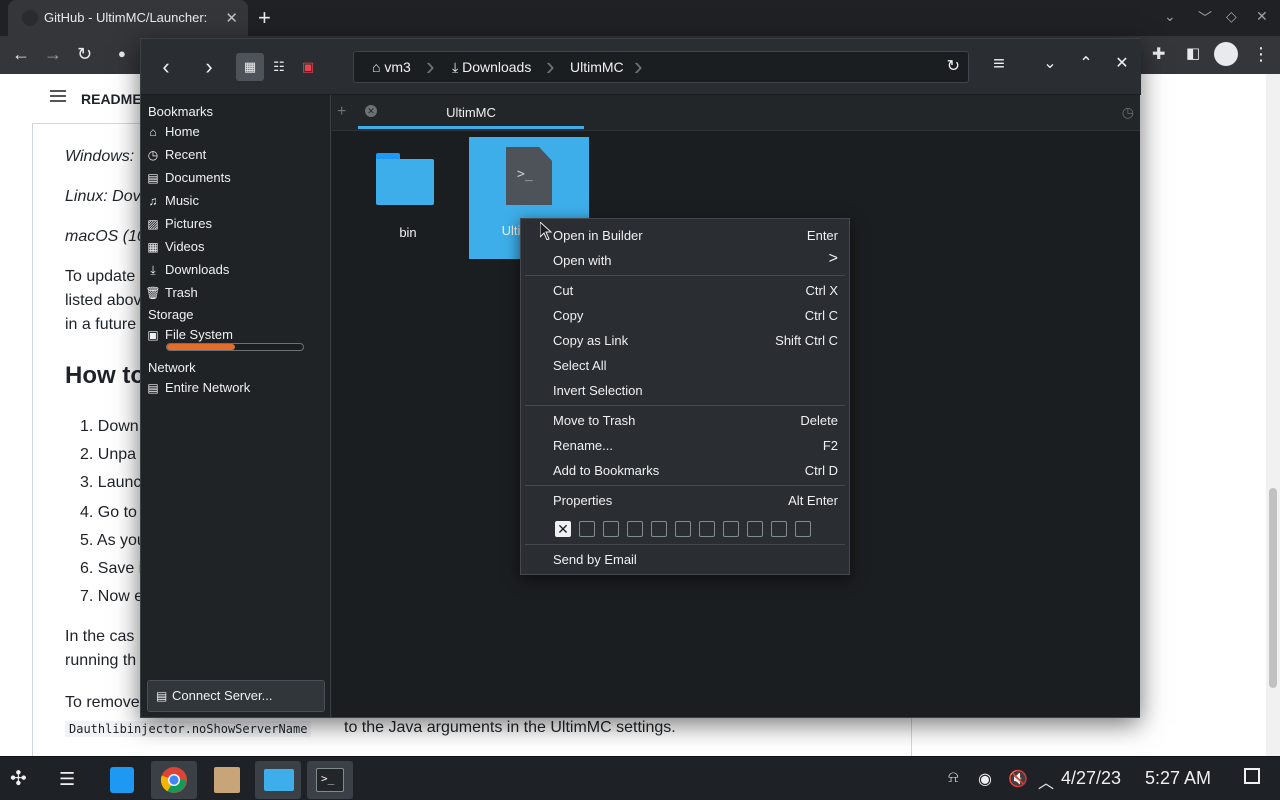 The width and height of the screenshot is (1280, 800). I want to click on file-item-bin: bin, so click(408, 200).